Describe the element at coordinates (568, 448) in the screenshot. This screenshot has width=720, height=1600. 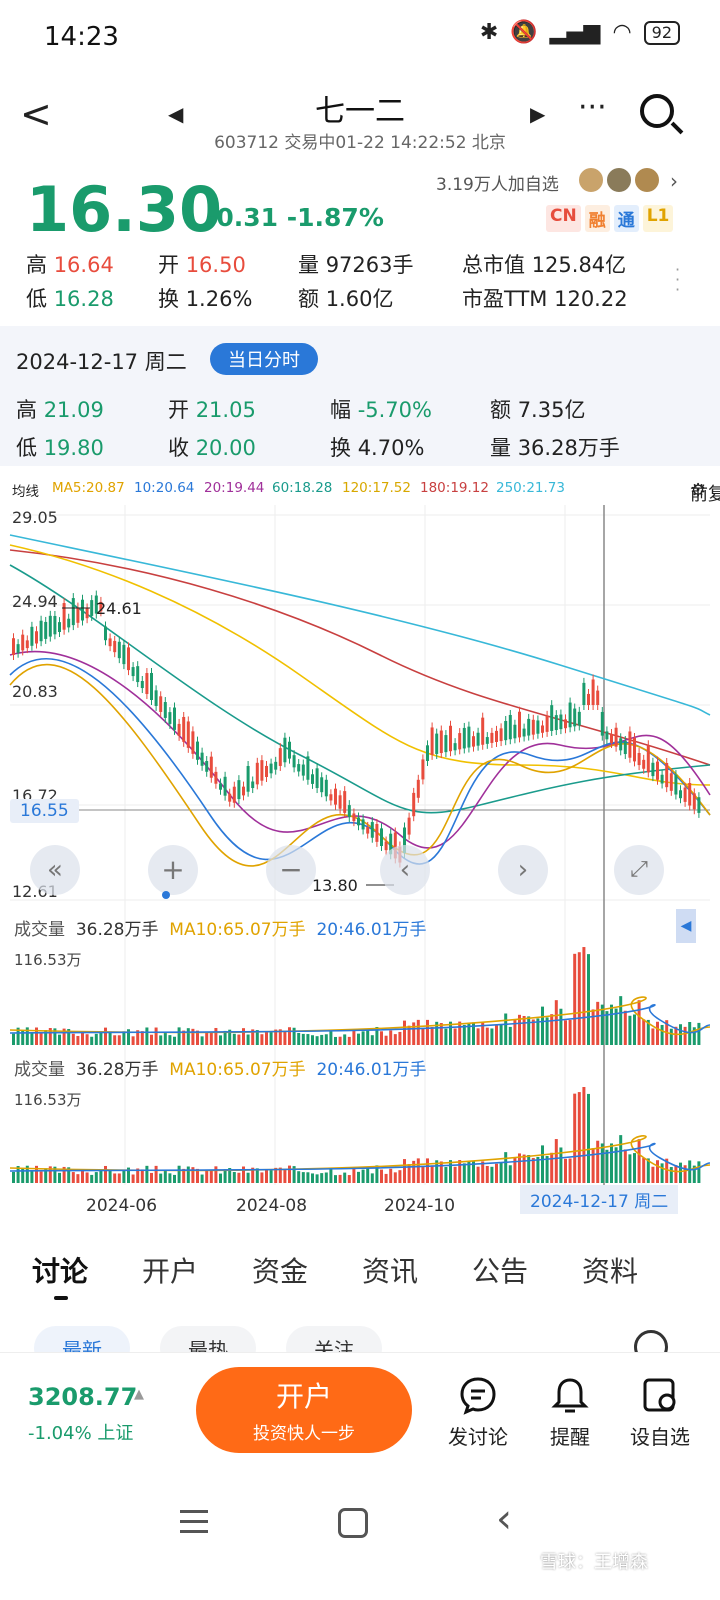
I see `history-volume: 36.28万手` at that location.